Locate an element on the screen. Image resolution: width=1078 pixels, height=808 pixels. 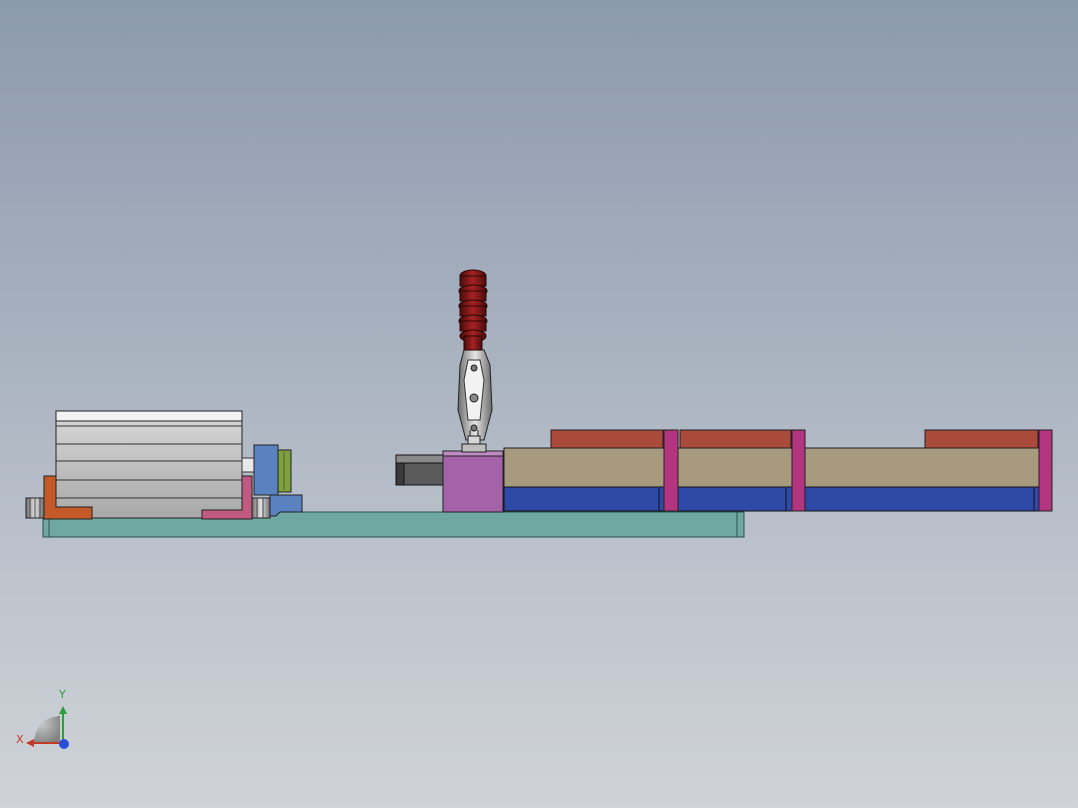
left-fitting is located at coordinates (35, 508).